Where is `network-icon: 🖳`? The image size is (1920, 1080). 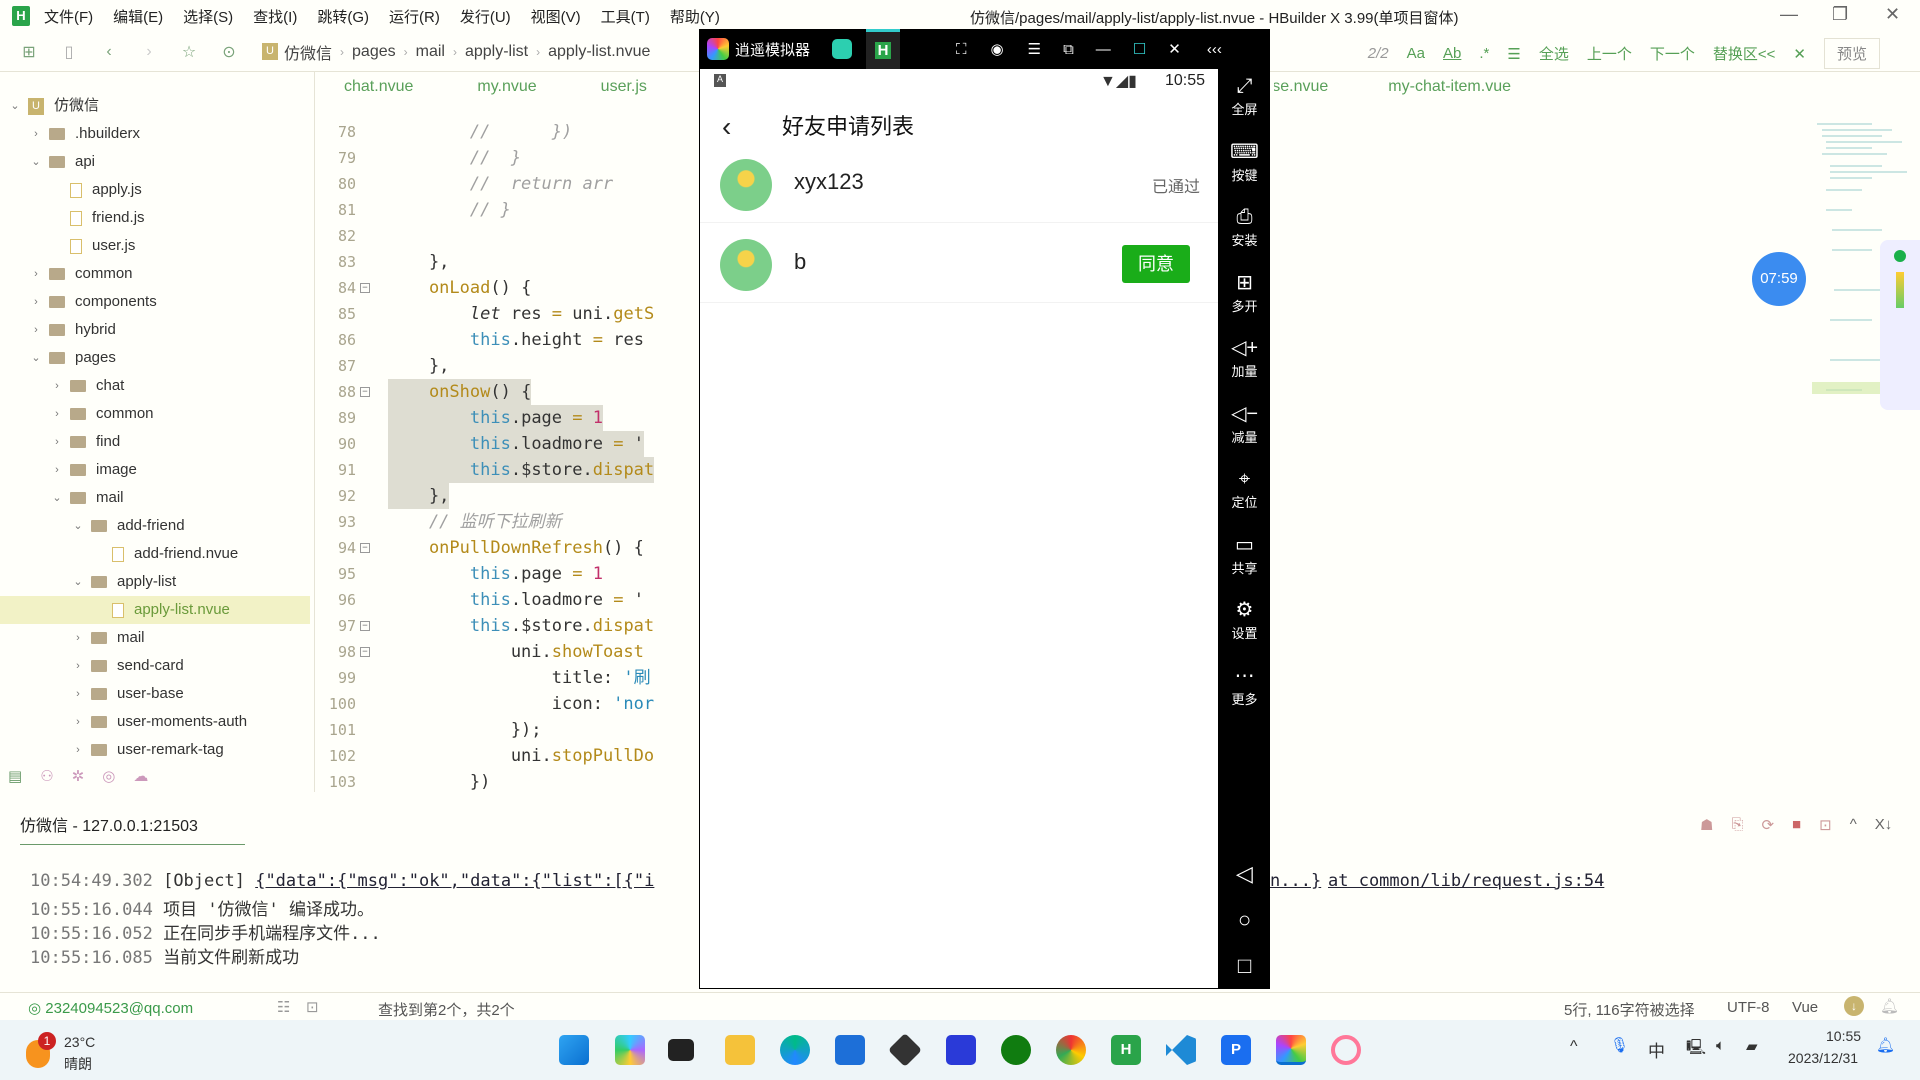 network-icon: 🖳 is located at coordinates (1696, 1049).